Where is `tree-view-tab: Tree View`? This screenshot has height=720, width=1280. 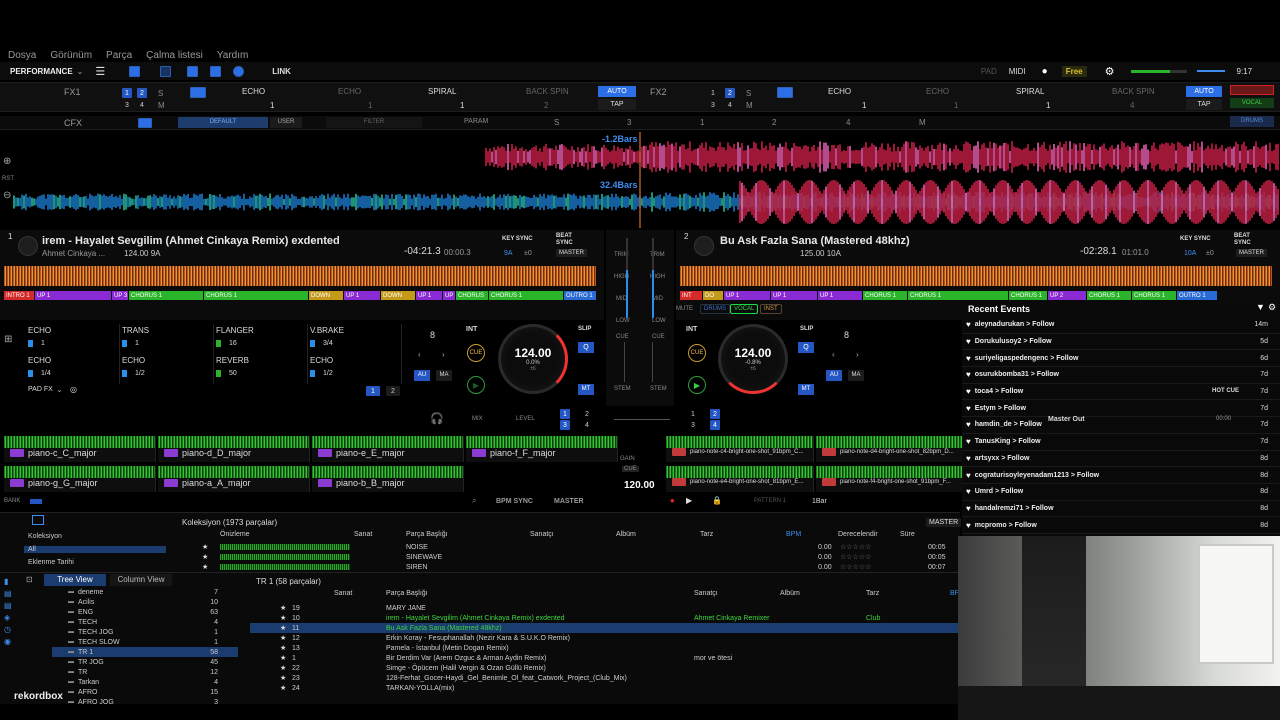 tree-view-tab: Tree View is located at coordinates (75, 580).